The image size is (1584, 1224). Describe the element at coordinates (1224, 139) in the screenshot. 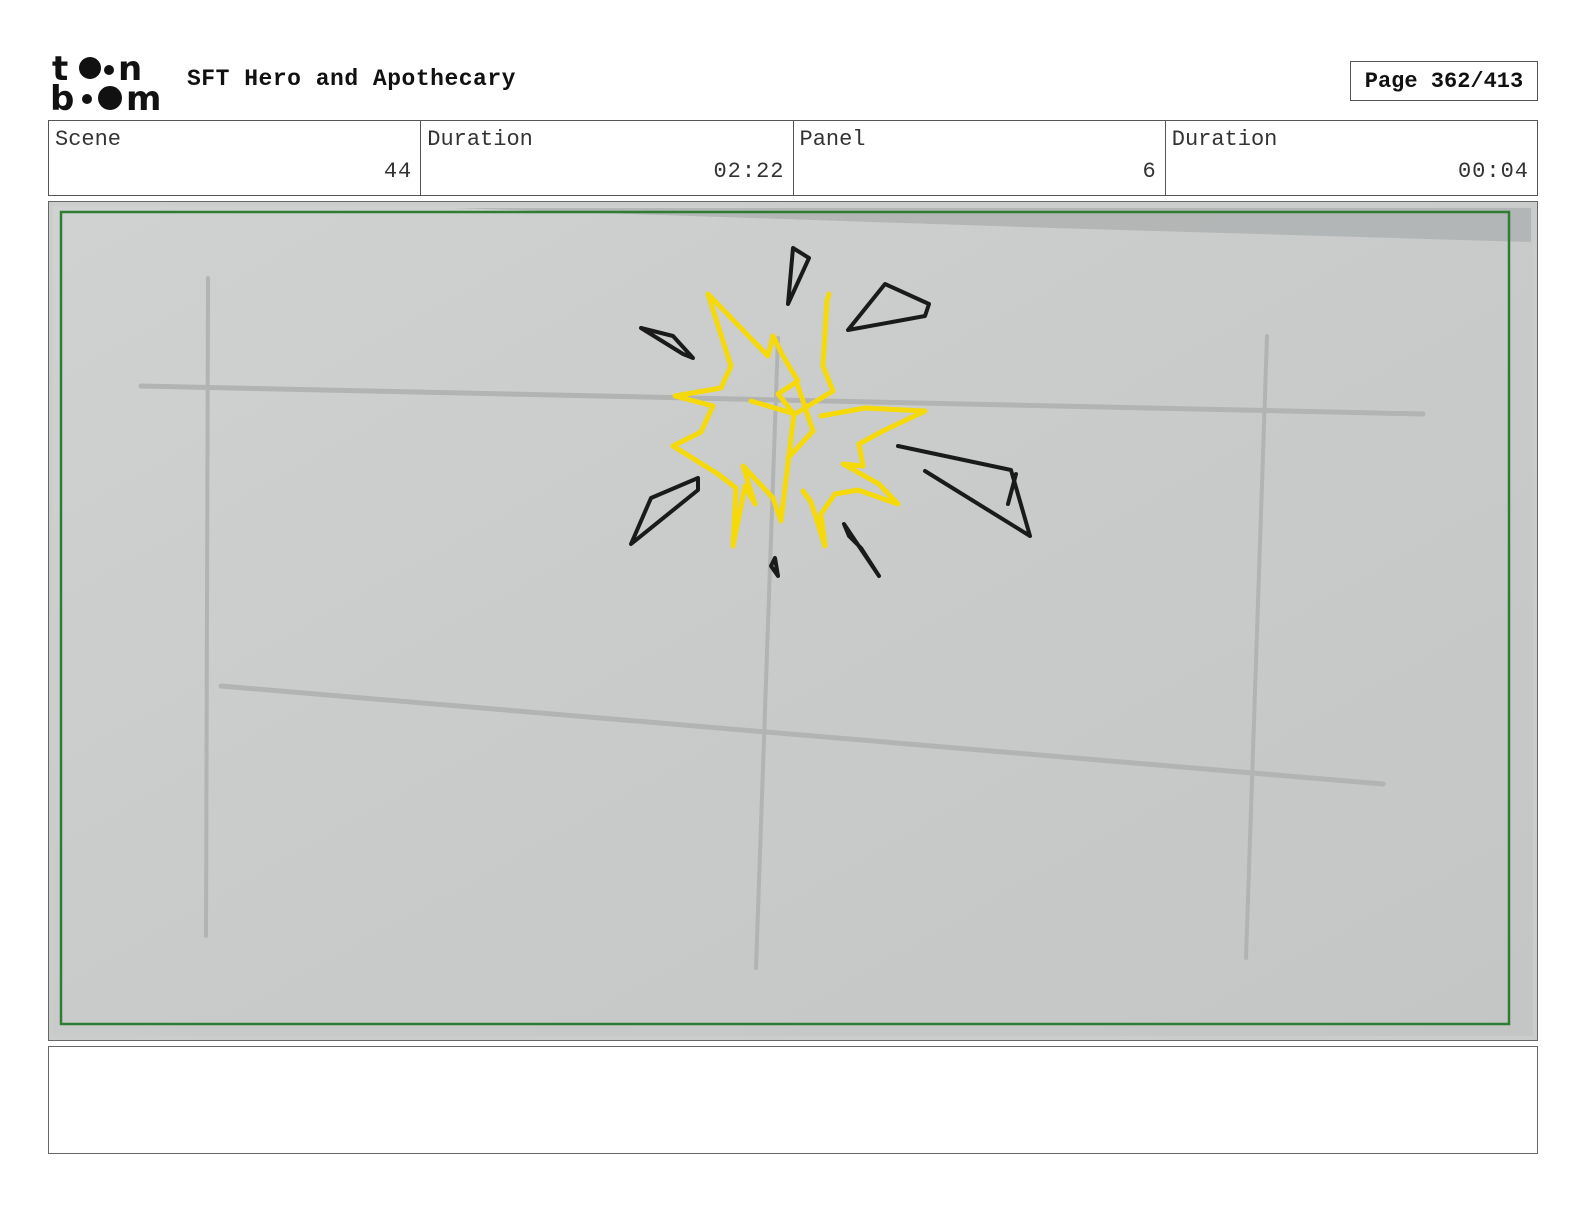

I see `panel-duration-label: Duration` at that location.